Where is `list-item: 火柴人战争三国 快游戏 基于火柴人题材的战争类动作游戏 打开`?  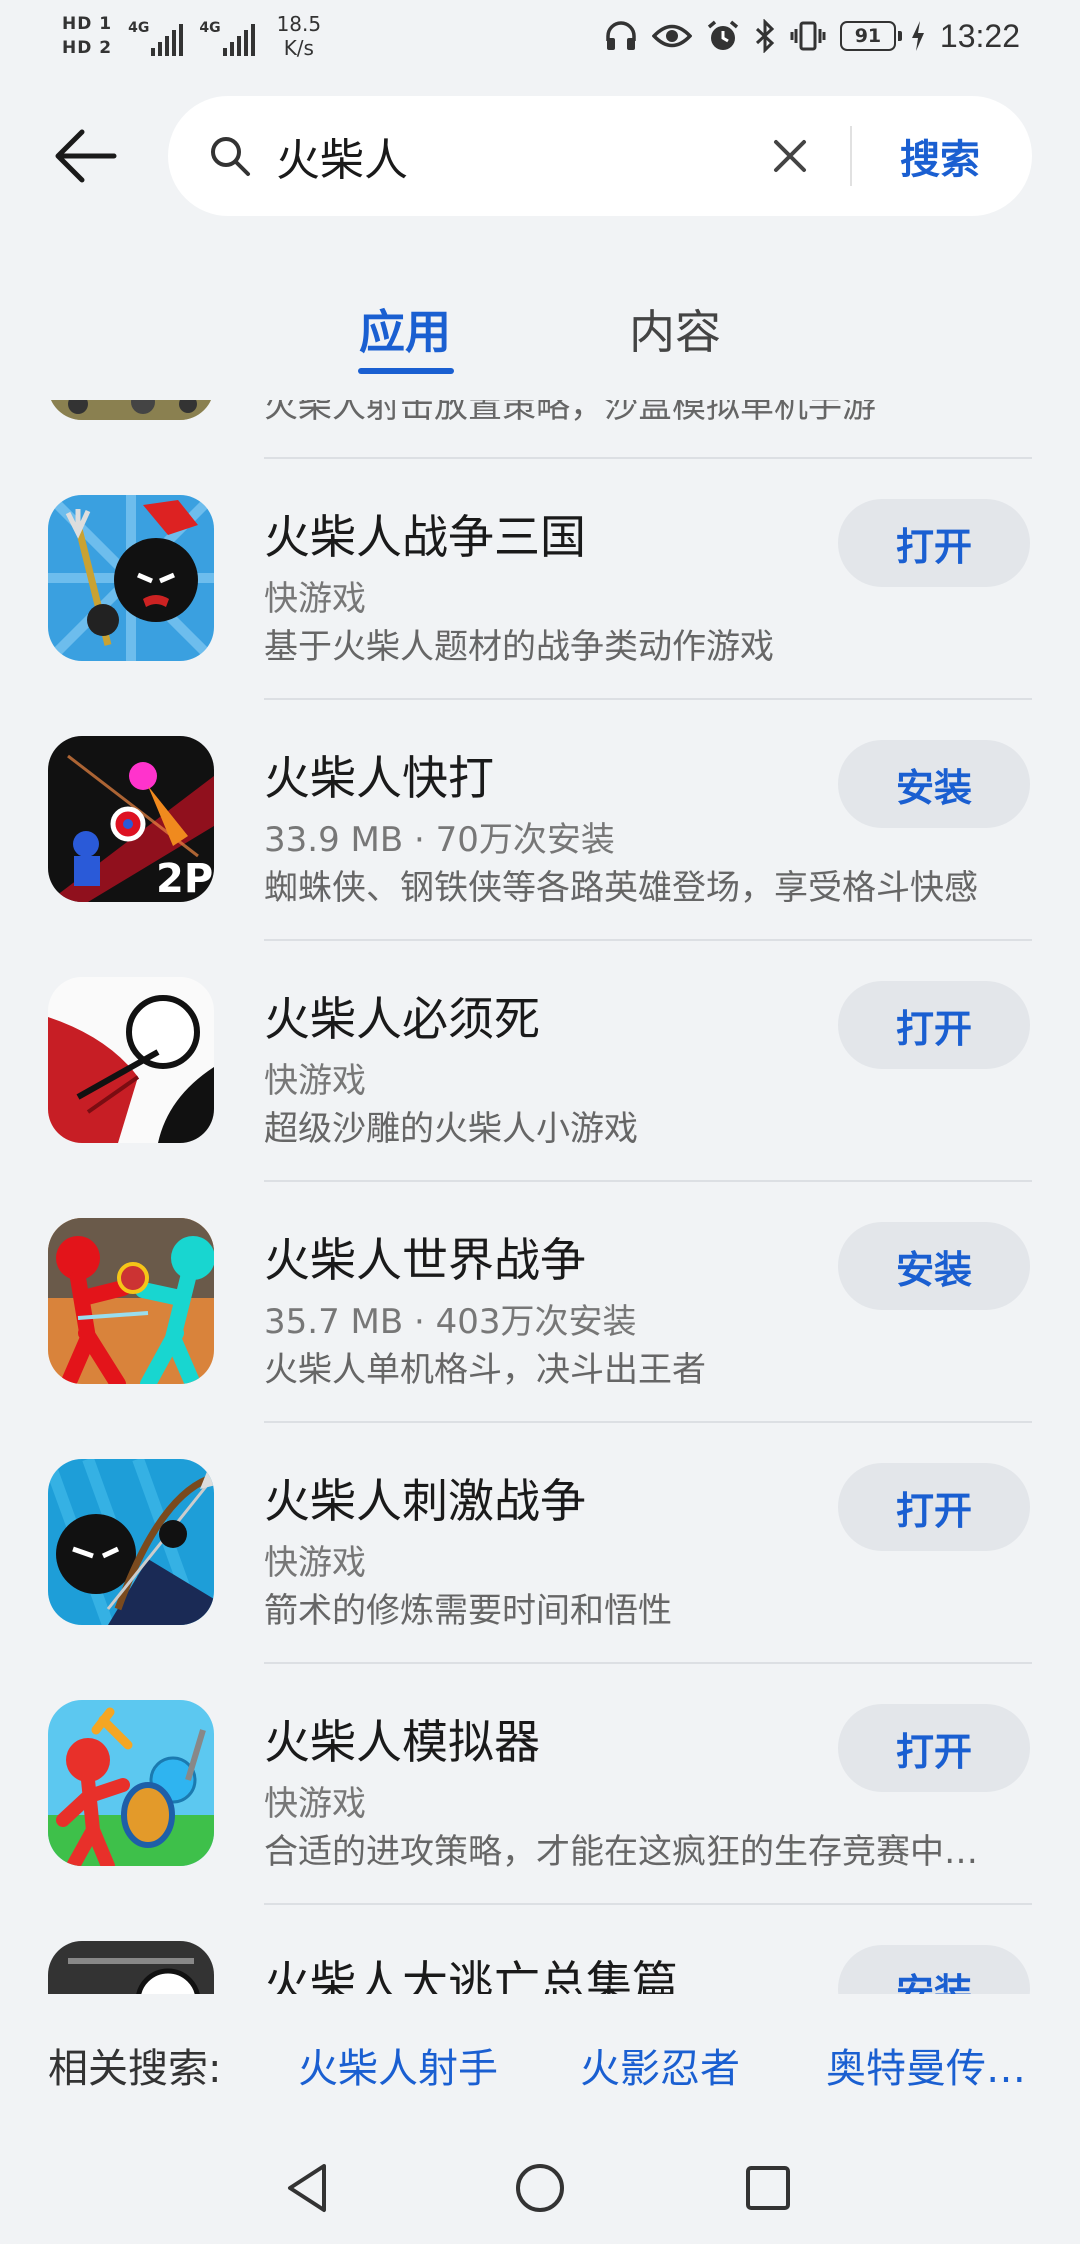
list-item: 火柴人战争三国 快游戏 基于火柴人题材的战争类动作游戏 打开 is located at coordinates (540, 579).